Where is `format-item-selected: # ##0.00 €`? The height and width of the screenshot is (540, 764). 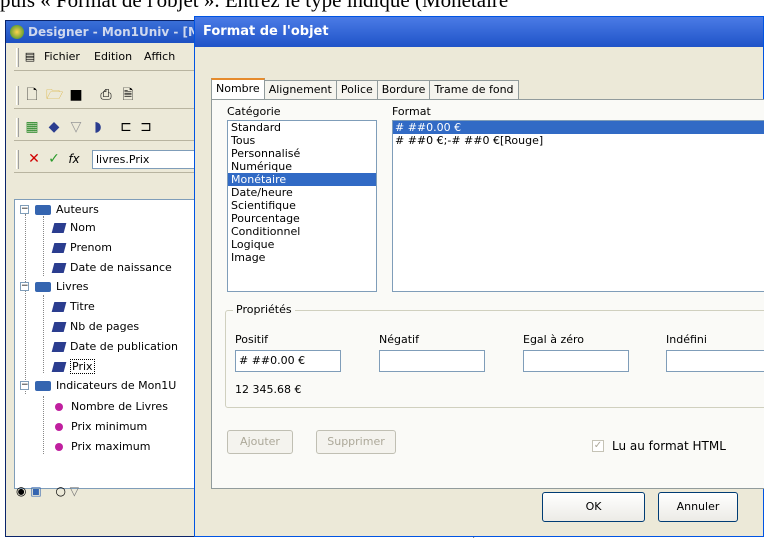 format-item-selected: # ##0.00 € is located at coordinates (578, 127).